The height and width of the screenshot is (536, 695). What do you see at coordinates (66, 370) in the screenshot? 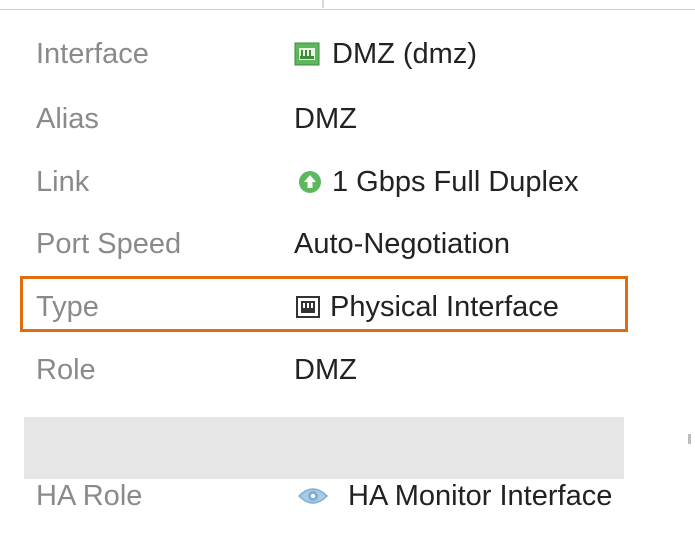
I see `role-label: Role` at bounding box center [66, 370].